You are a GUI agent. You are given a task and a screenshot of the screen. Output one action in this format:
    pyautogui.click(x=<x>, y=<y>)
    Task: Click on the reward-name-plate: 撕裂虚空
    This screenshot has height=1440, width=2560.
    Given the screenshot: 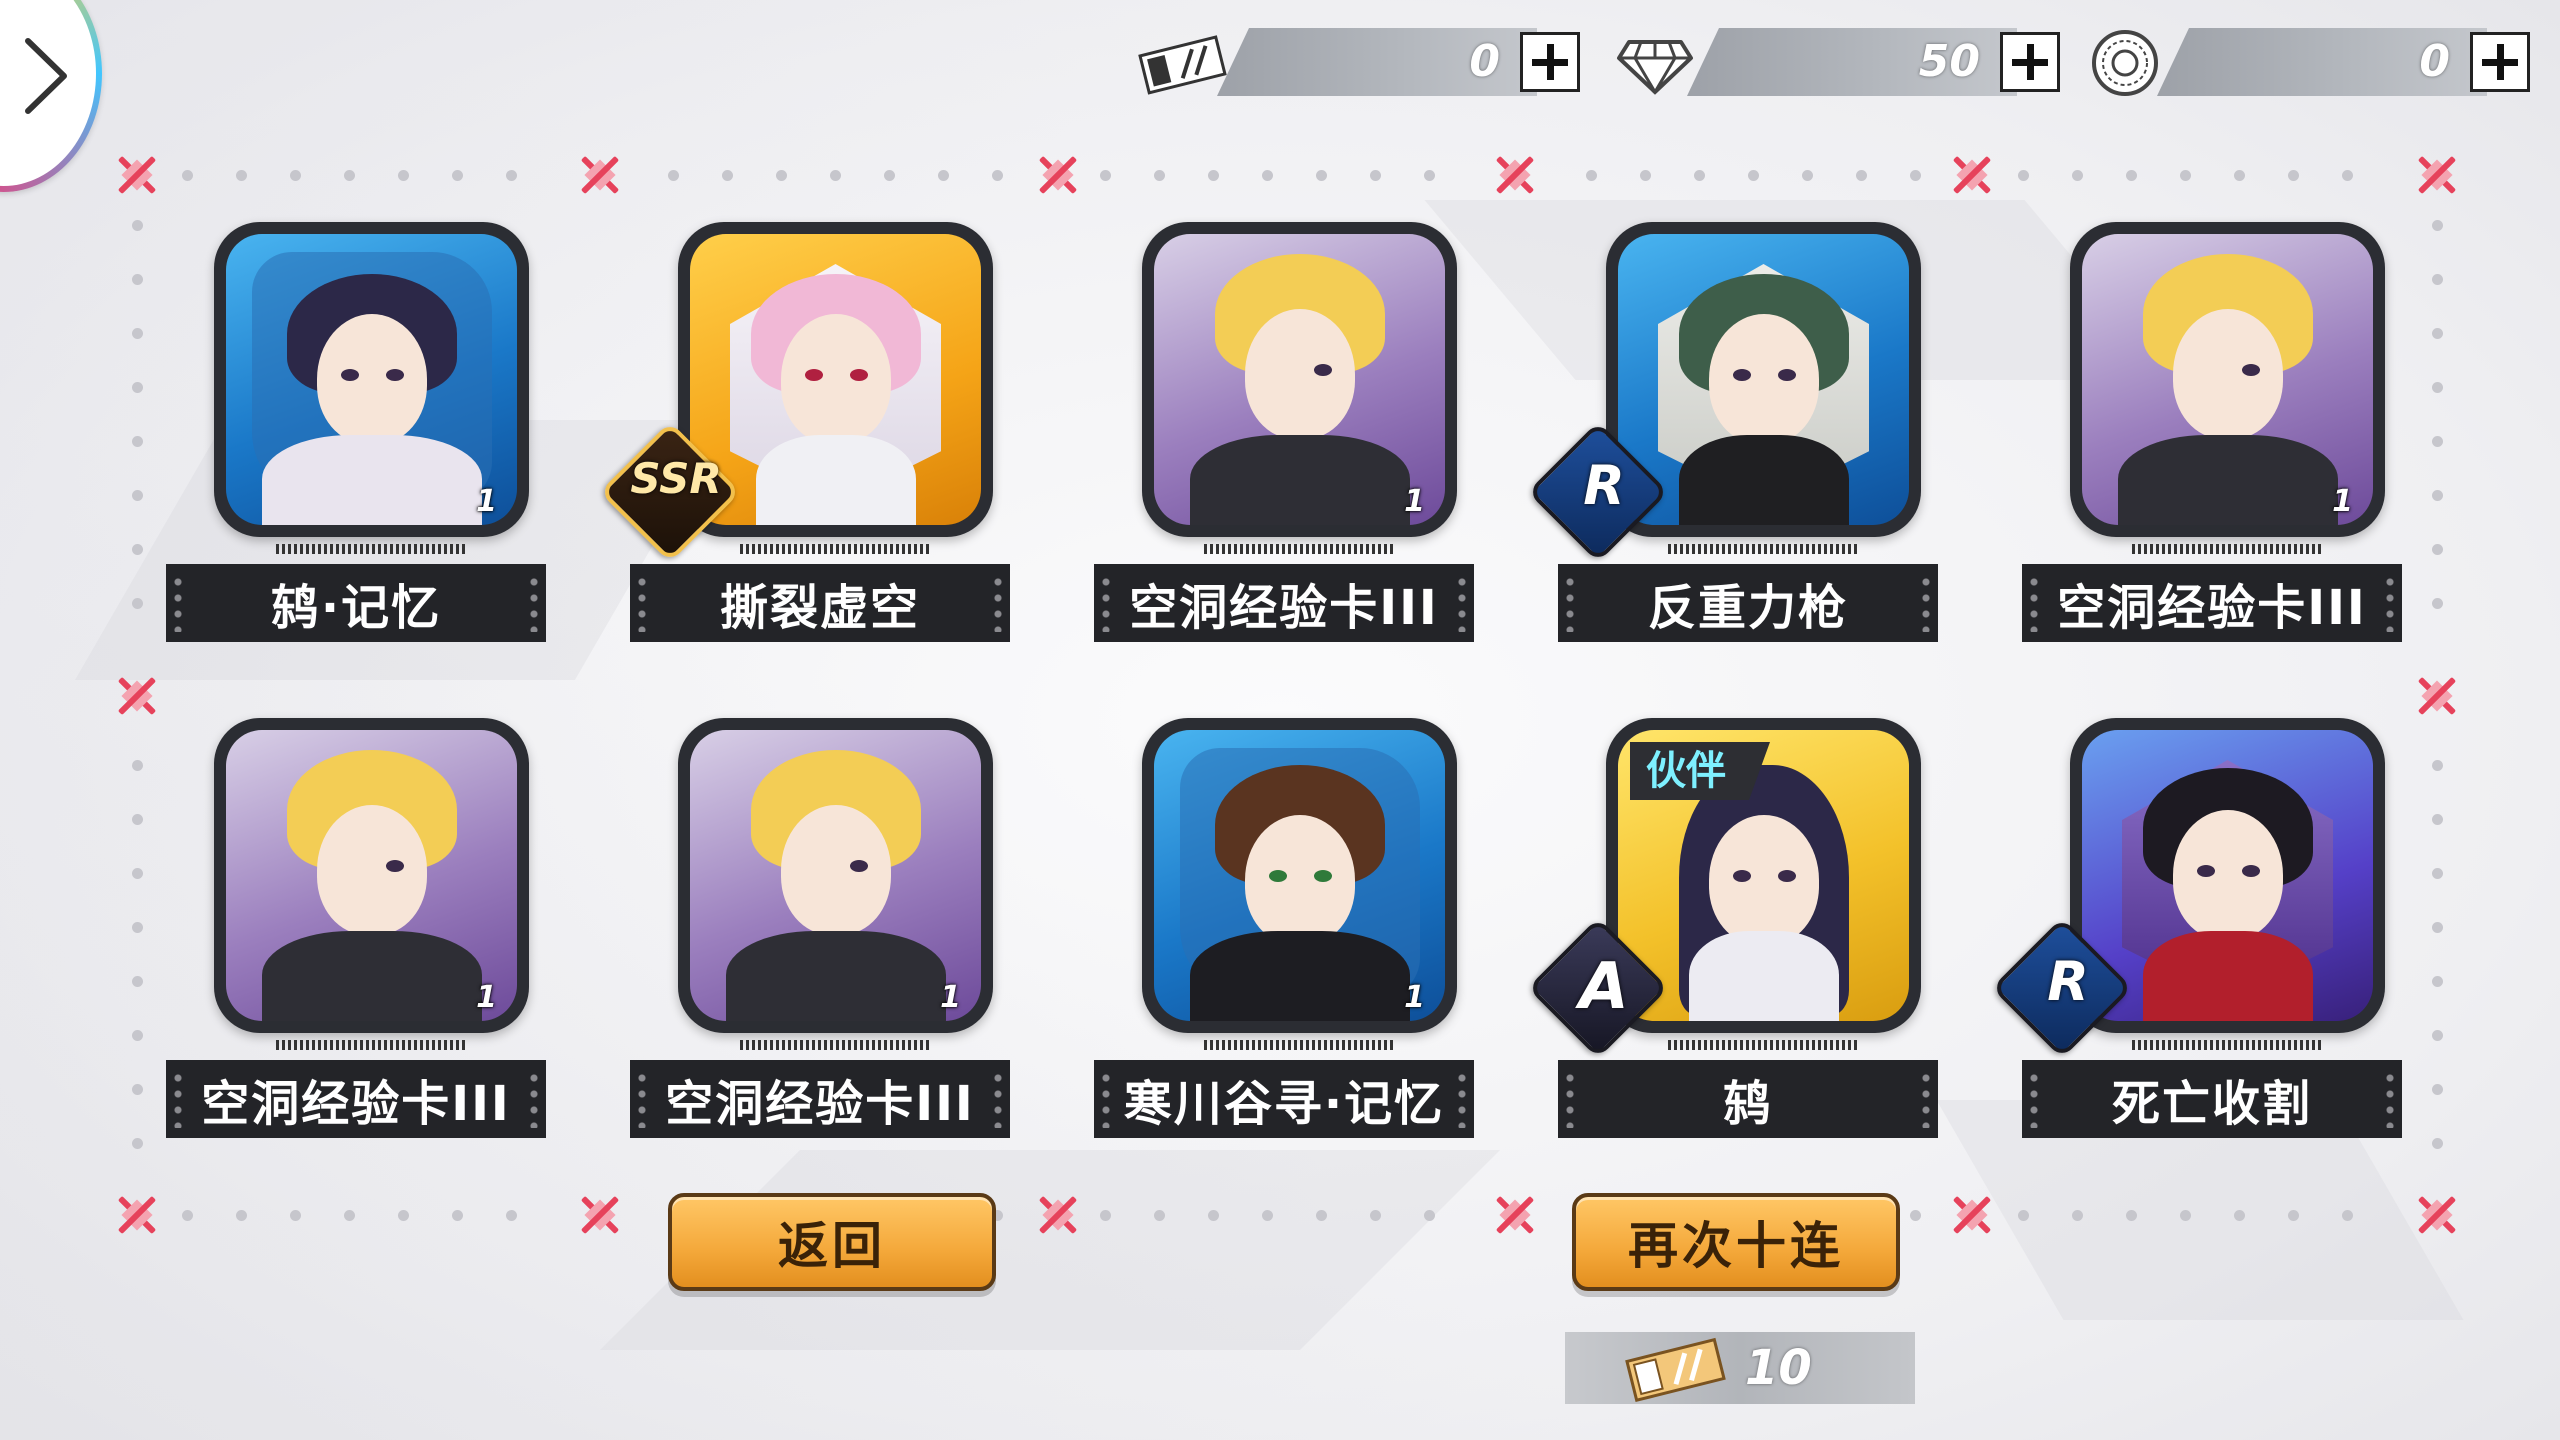 What is the action you would take?
    pyautogui.click(x=820, y=603)
    